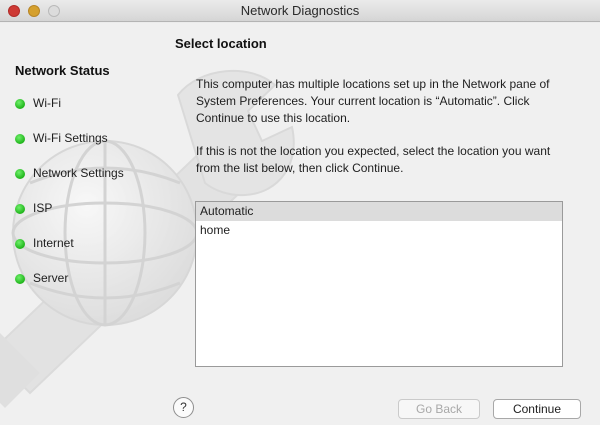  What do you see at coordinates (78, 173) in the screenshot?
I see `status-item-label: Network Settings` at bounding box center [78, 173].